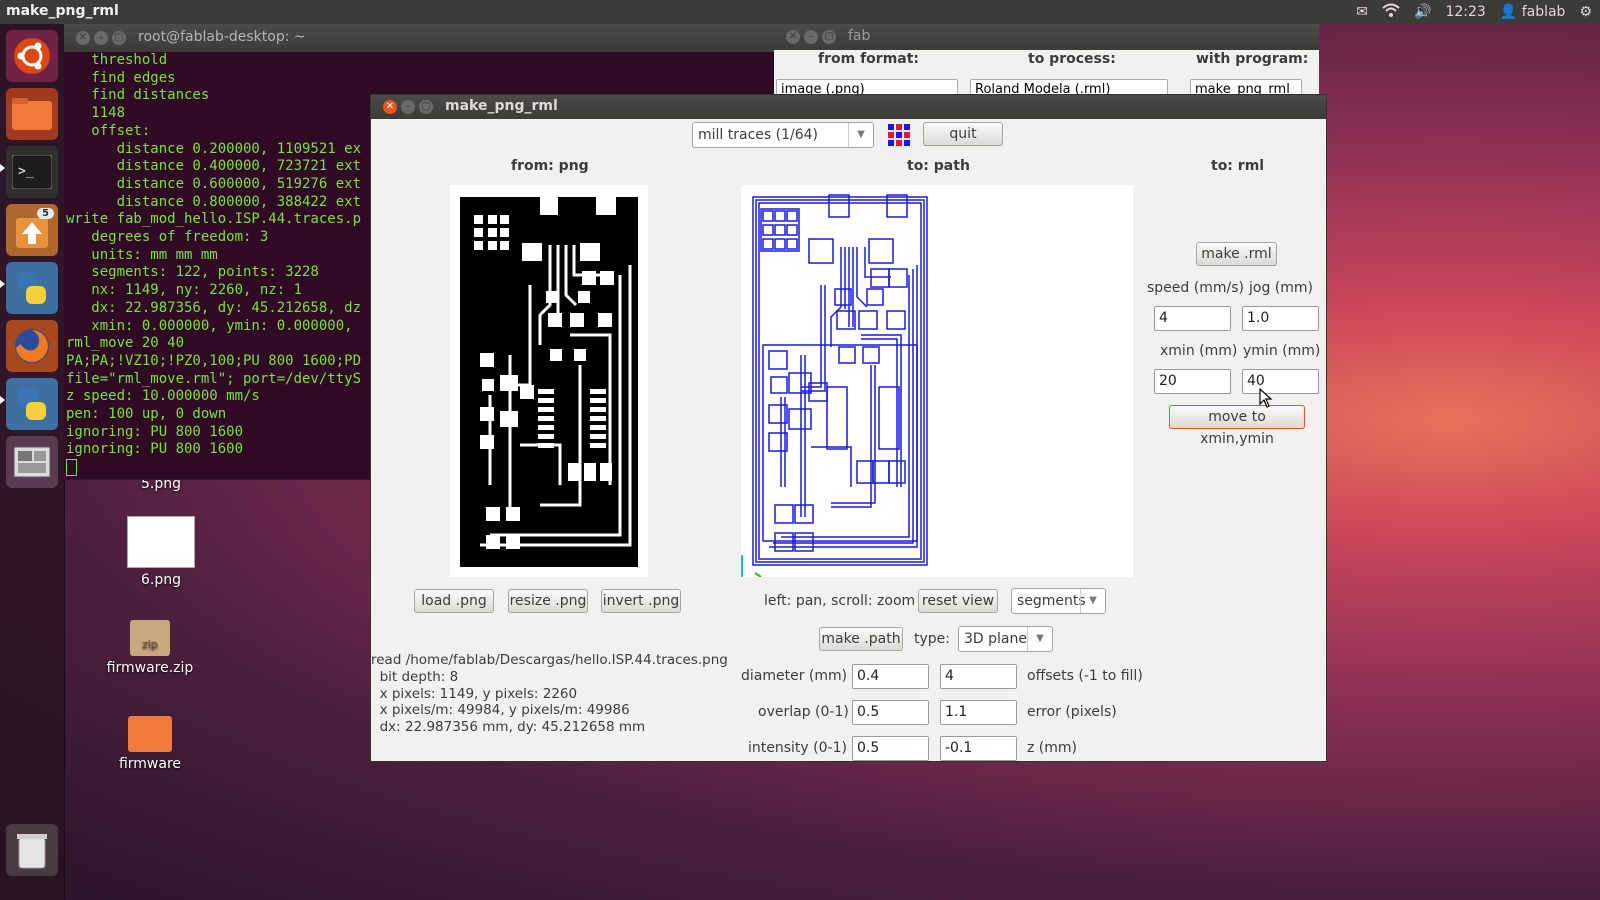 This screenshot has height=900, width=1600. I want to click on z-label: z (mm), so click(1052, 748).